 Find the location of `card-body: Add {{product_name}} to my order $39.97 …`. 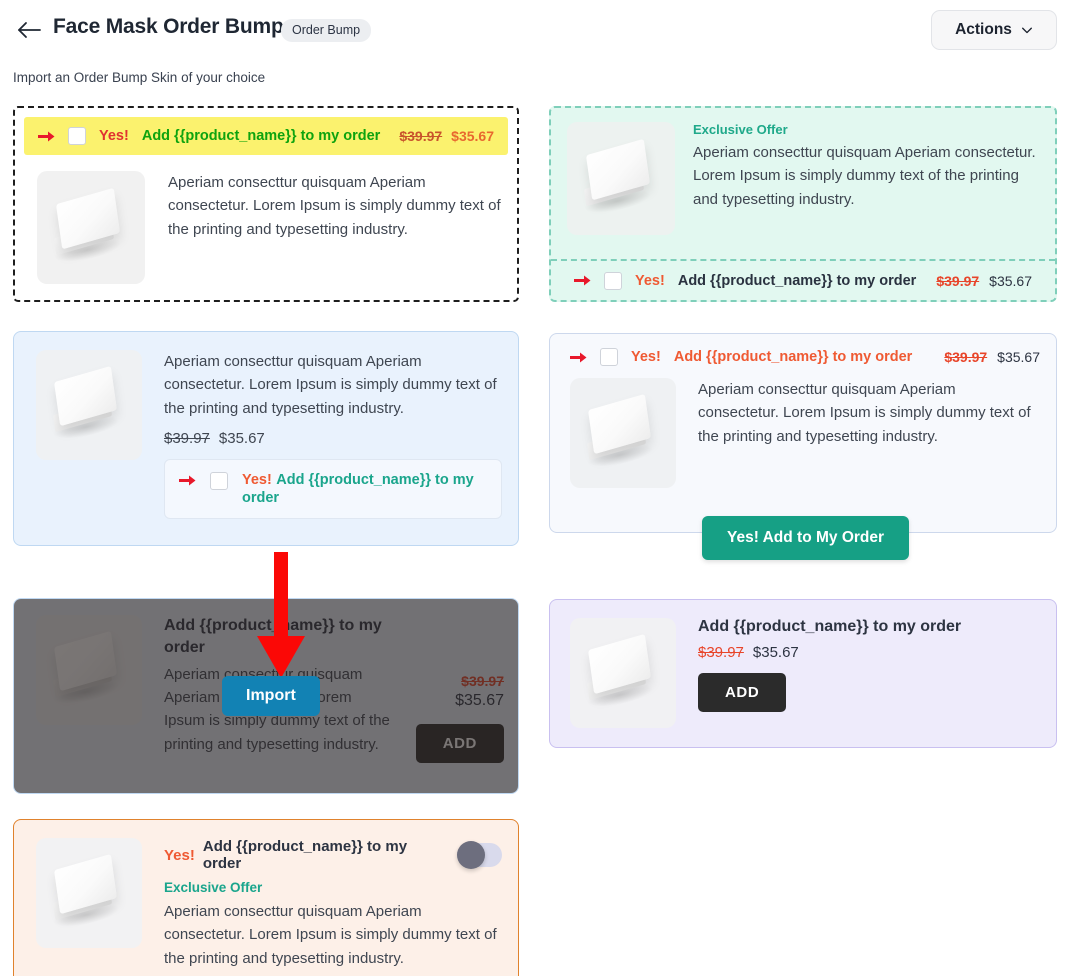

card-body: Add {{product_name}} to my order $39.97 … is located at coordinates (803, 664).